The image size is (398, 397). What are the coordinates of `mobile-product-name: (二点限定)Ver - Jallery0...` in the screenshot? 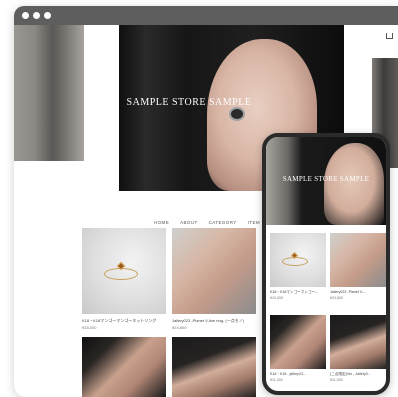 It's located at (358, 374).